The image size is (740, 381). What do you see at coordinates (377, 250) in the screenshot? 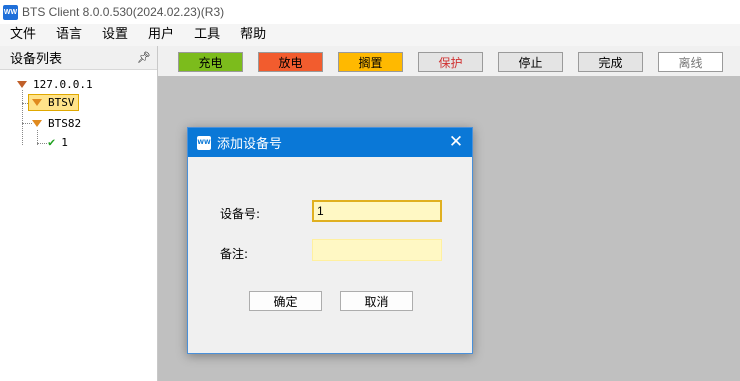
I see `note-input` at bounding box center [377, 250].